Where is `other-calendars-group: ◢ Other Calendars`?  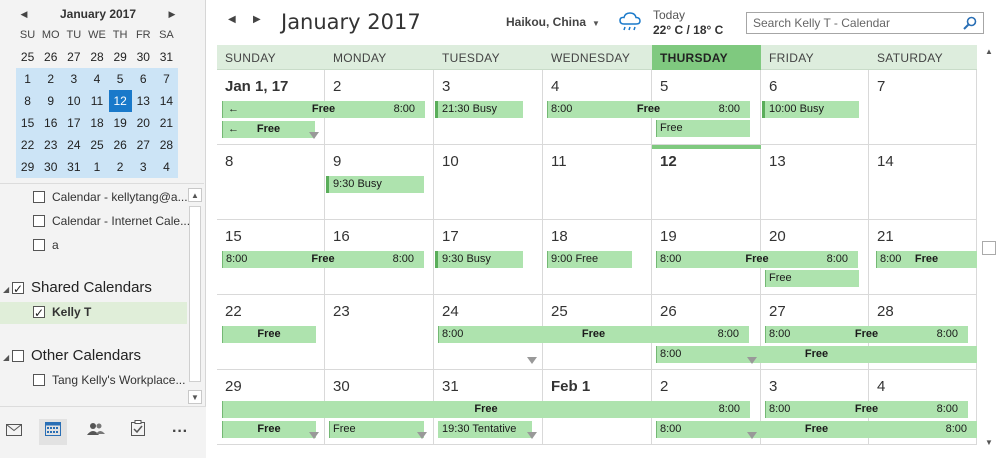
other-calendars-group: ◢ Other Calendars is located at coordinates (72, 356).